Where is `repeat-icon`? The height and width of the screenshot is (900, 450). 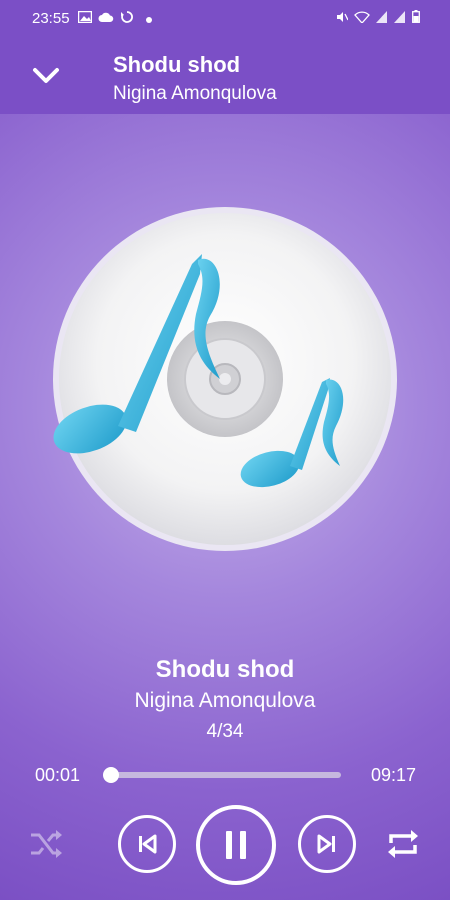
repeat-icon is located at coordinates (403, 844).